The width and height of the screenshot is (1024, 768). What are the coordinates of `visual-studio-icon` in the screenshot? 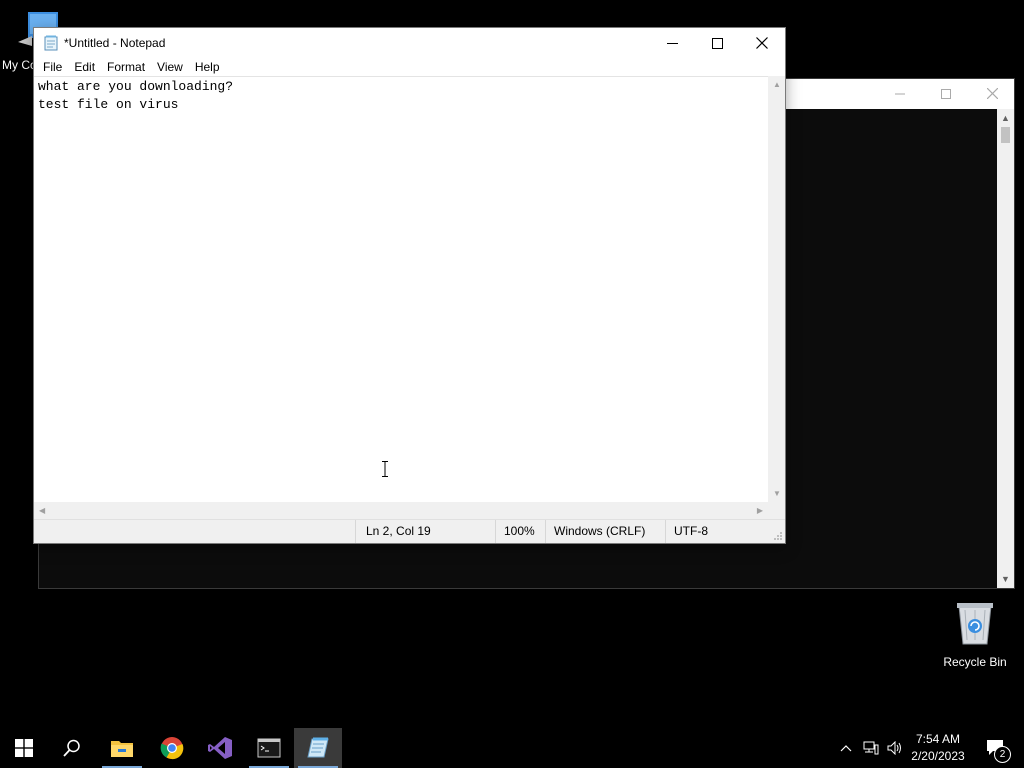 It's located at (220, 748).